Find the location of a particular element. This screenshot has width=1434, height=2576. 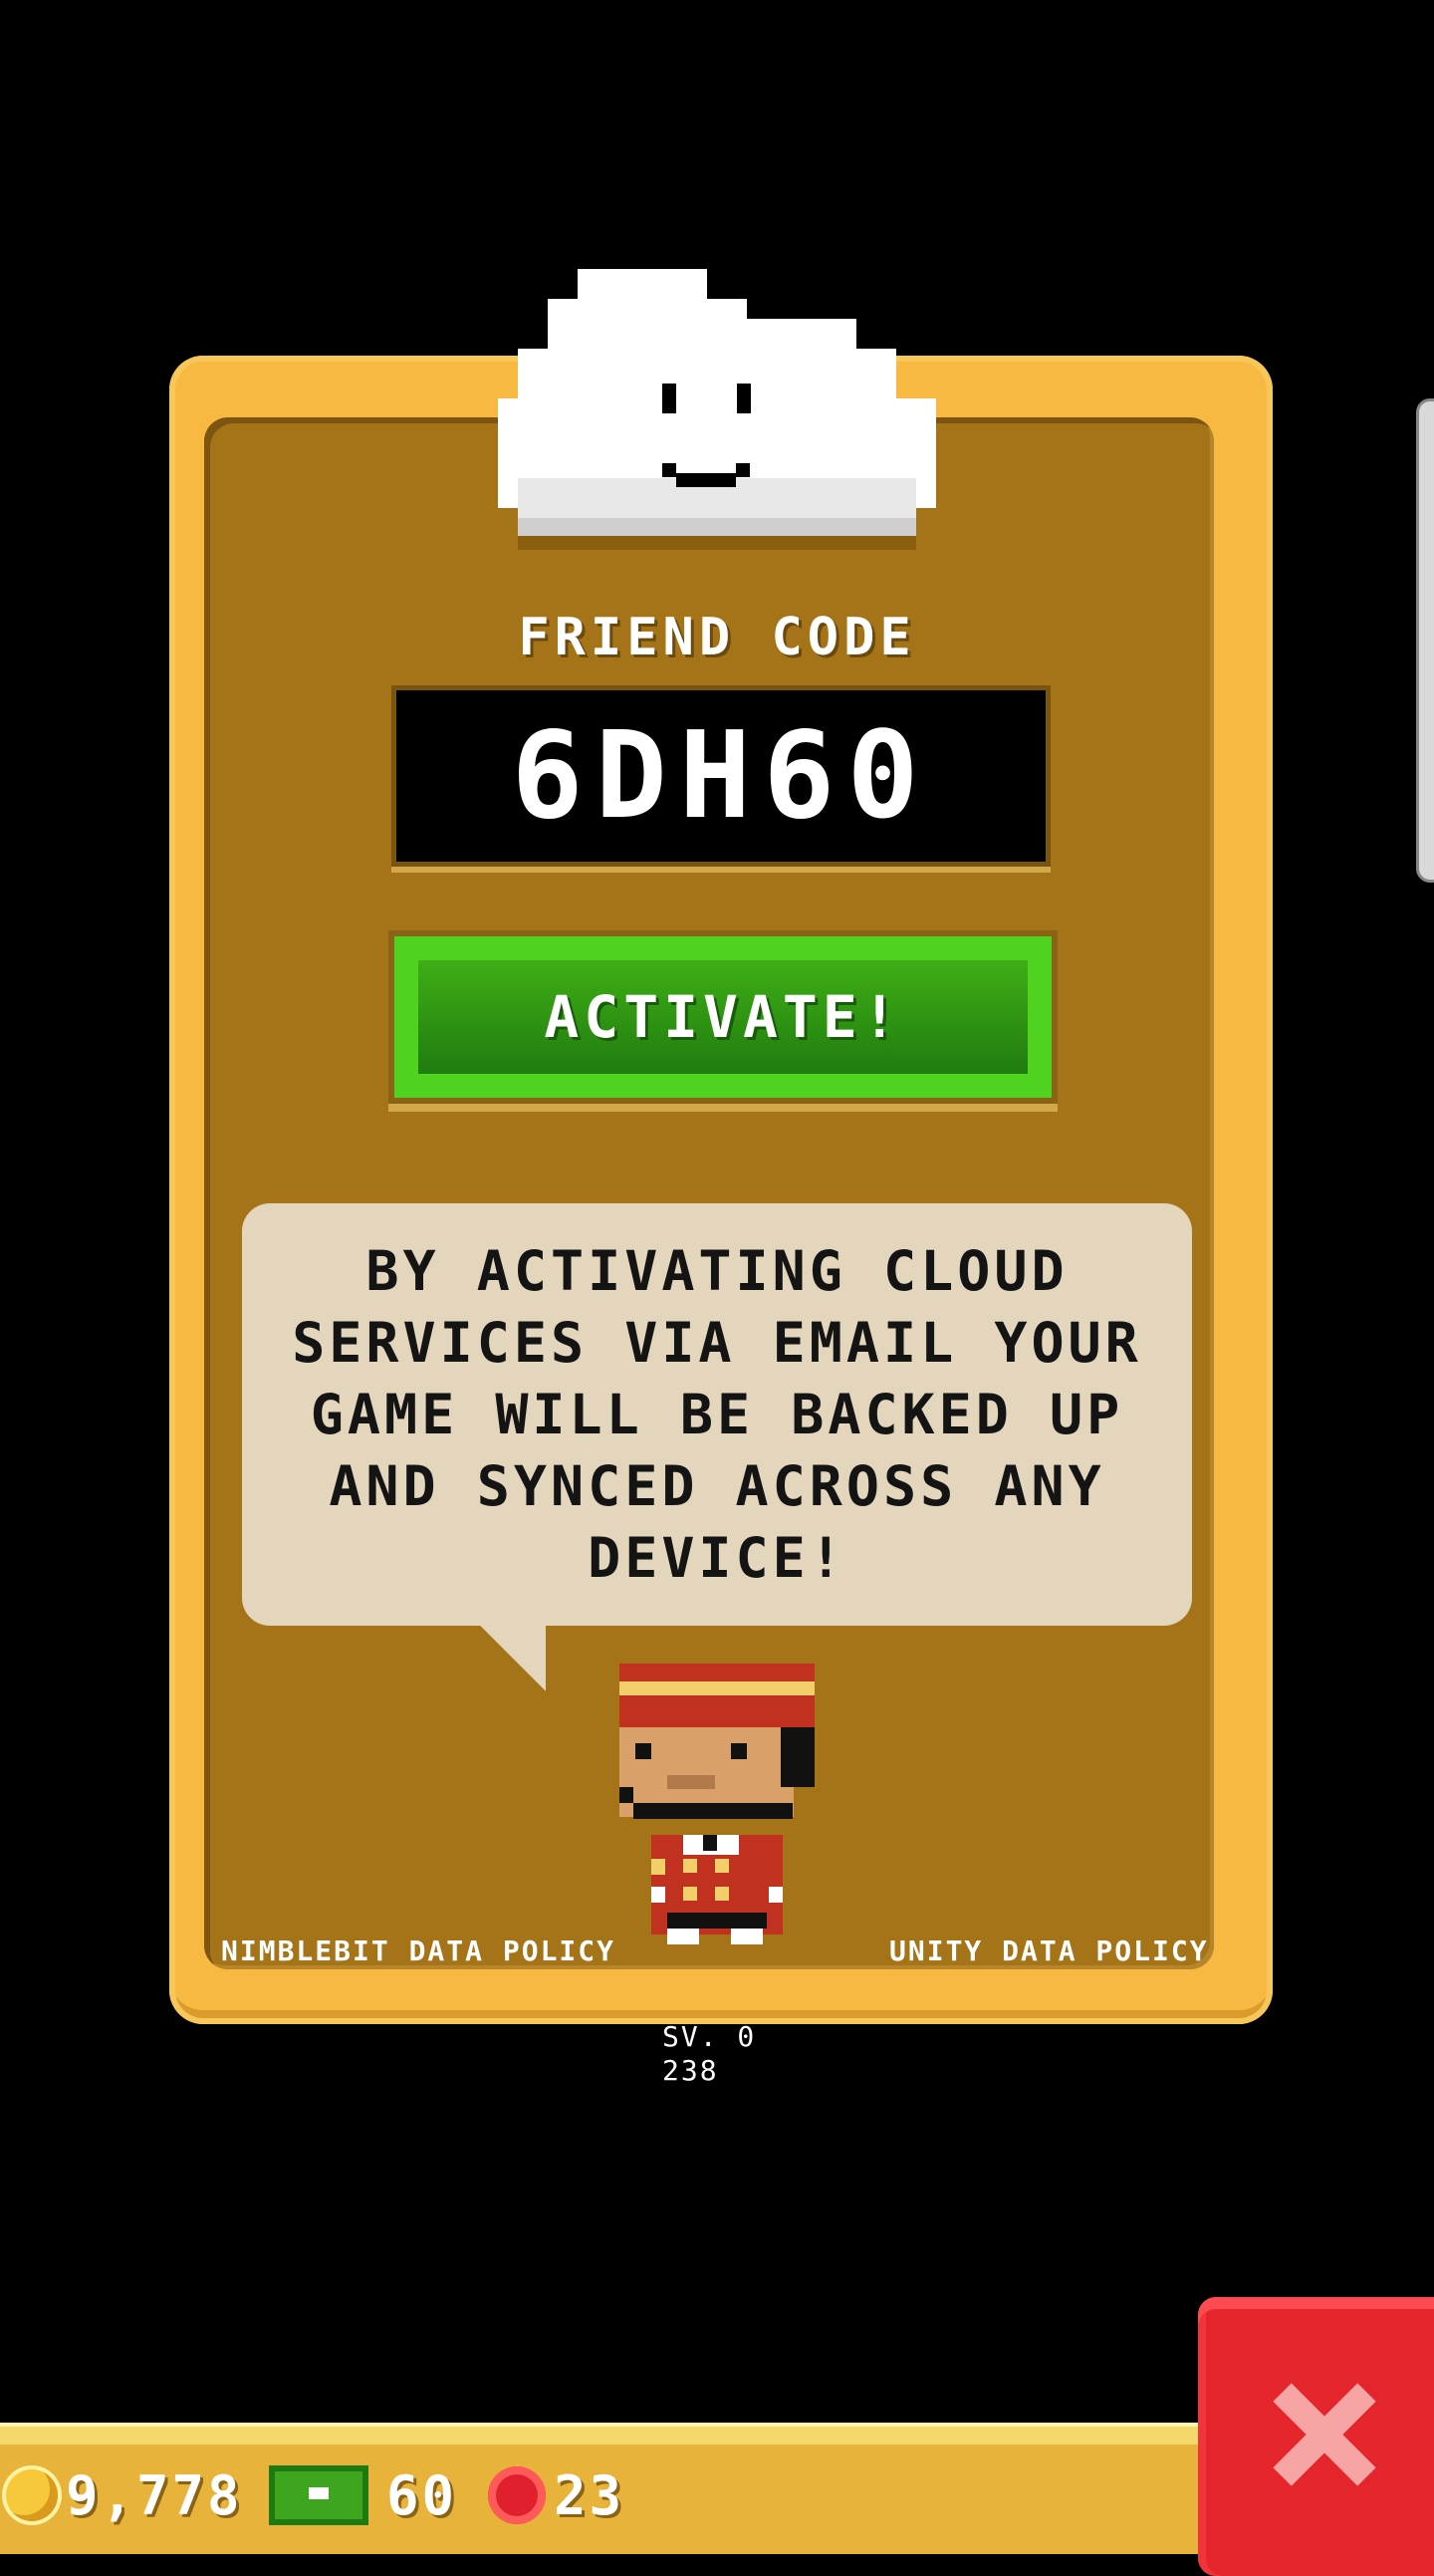

nimblebit-data-policy-link: NIMBLEBIT DATA POLICY is located at coordinates (418, 1950).